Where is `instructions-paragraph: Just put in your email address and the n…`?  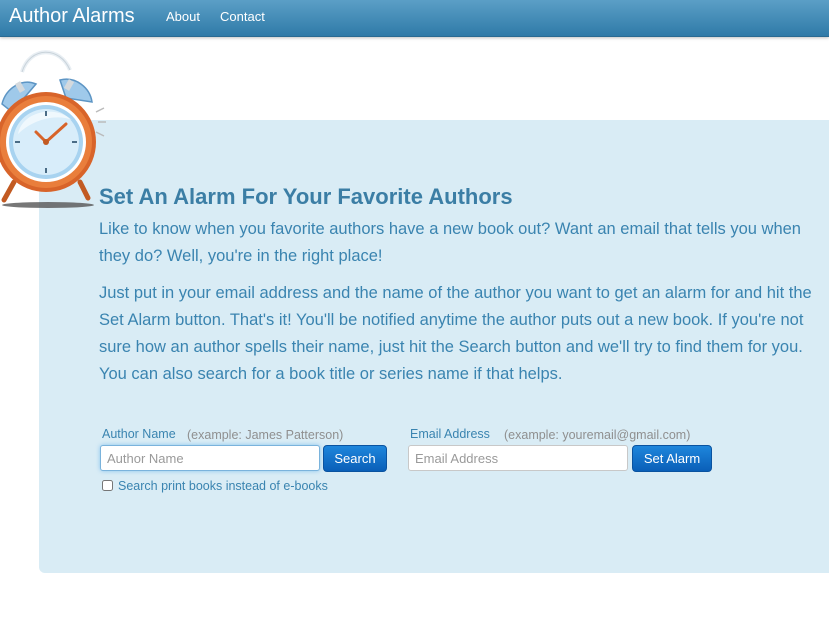
instructions-paragraph: Just put in your email address and the n… is located at coordinates (455, 333).